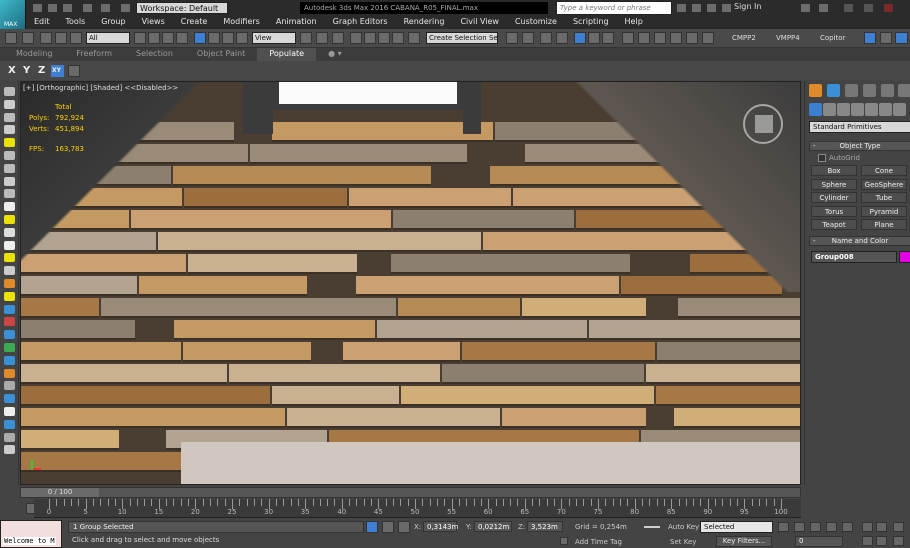 This screenshot has width=910, height=548. What do you see at coordinates (887, 90) in the screenshot?
I see `display-tab-icon` at bounding box center [887, 90].